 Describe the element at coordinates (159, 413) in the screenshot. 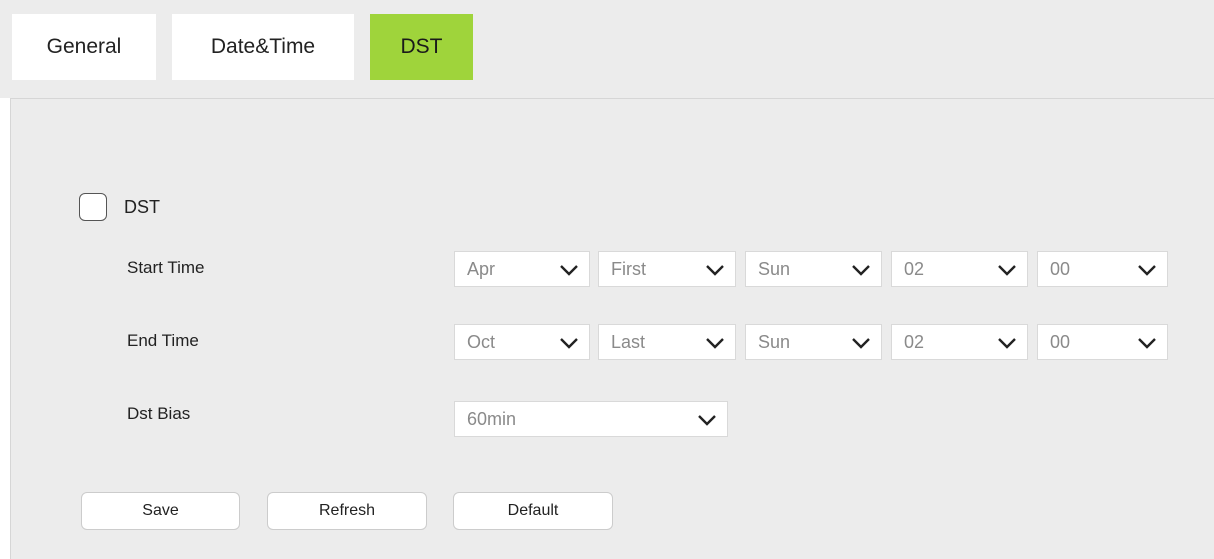

I see `dst-bias-label: Dst Bias` at that location.